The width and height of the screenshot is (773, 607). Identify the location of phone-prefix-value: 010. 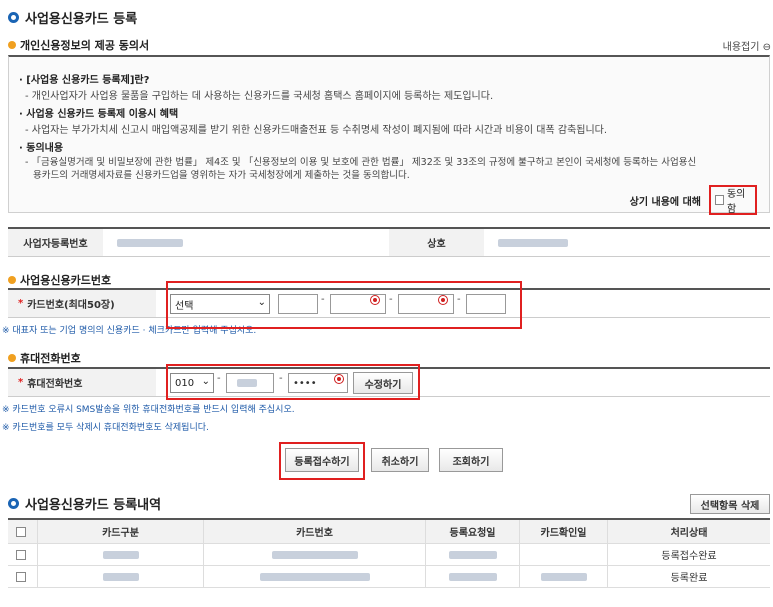
(185, 383).